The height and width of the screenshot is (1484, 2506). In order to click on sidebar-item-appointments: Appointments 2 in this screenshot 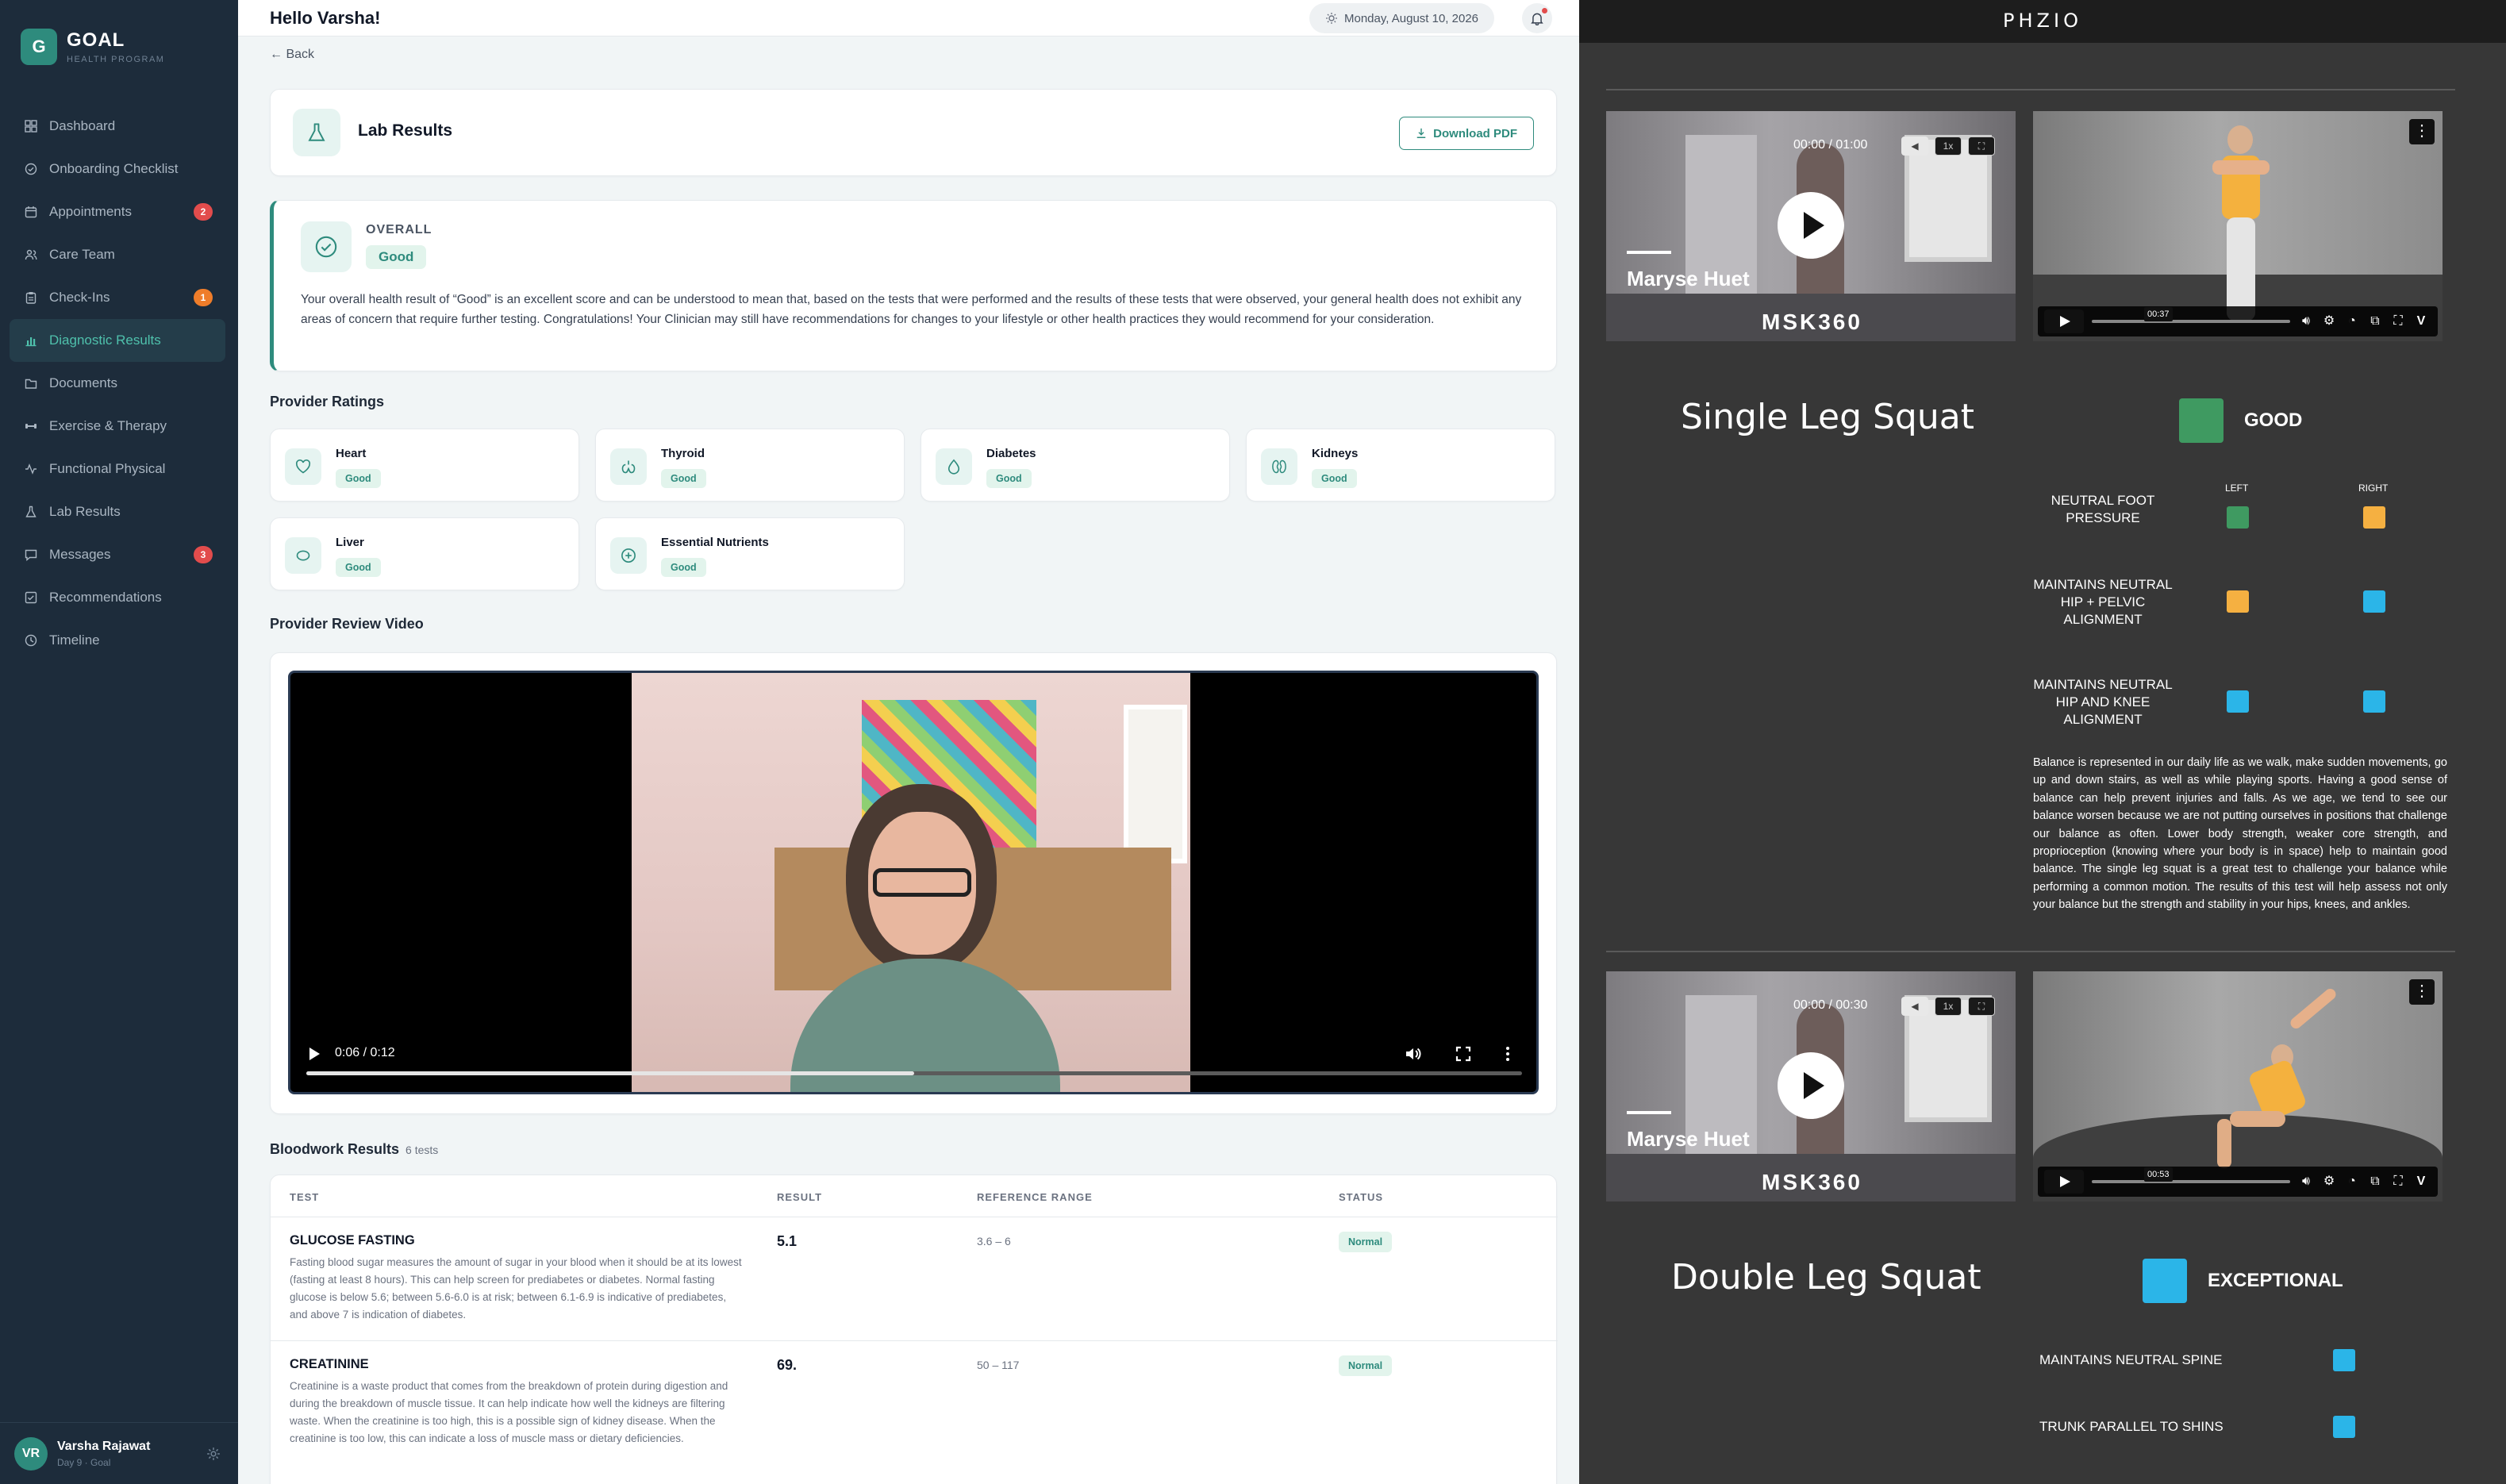, I will do `click(118, 211)`.